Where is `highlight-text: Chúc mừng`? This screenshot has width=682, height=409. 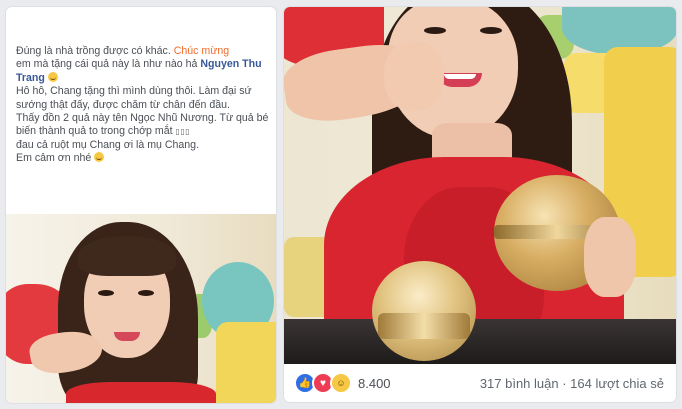 highlight-text: Chúc mừng is located at coordinates (201, 51).